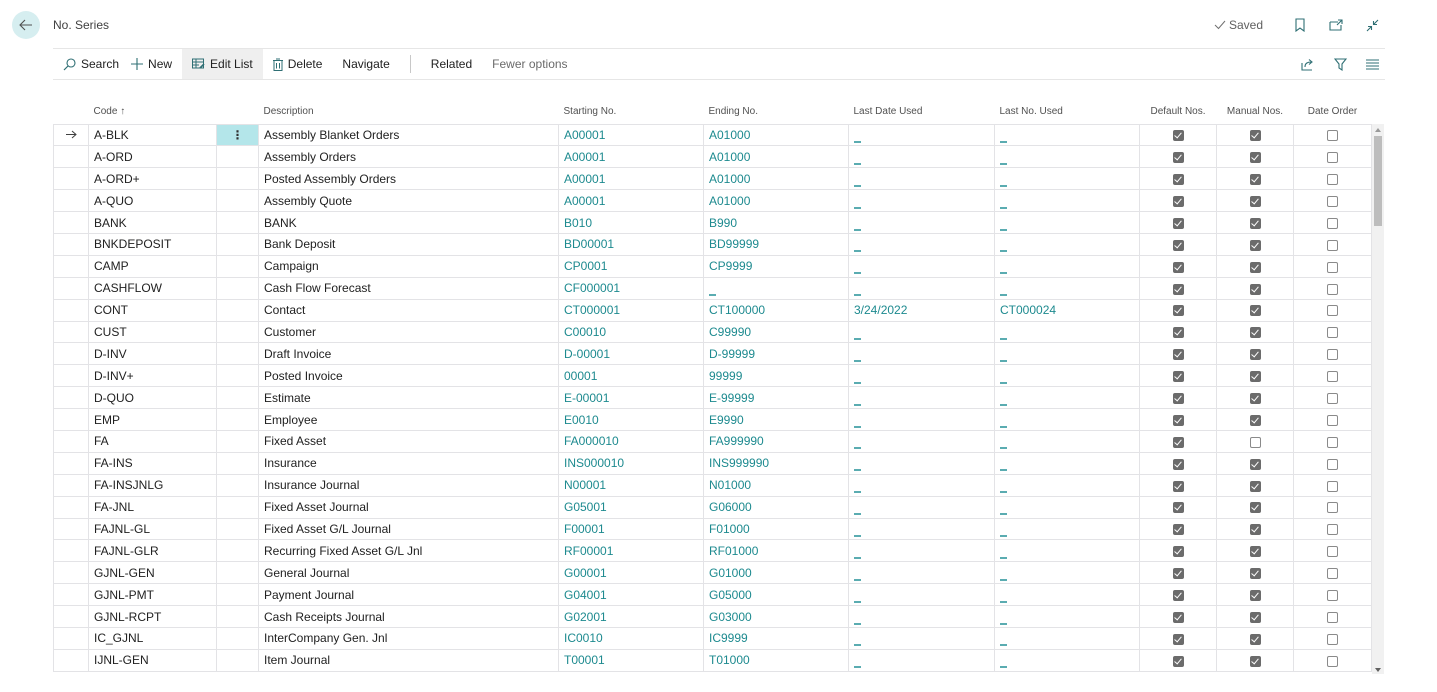 The image size is (1437, 692). I want to click on share-button, so click(1308, 64).